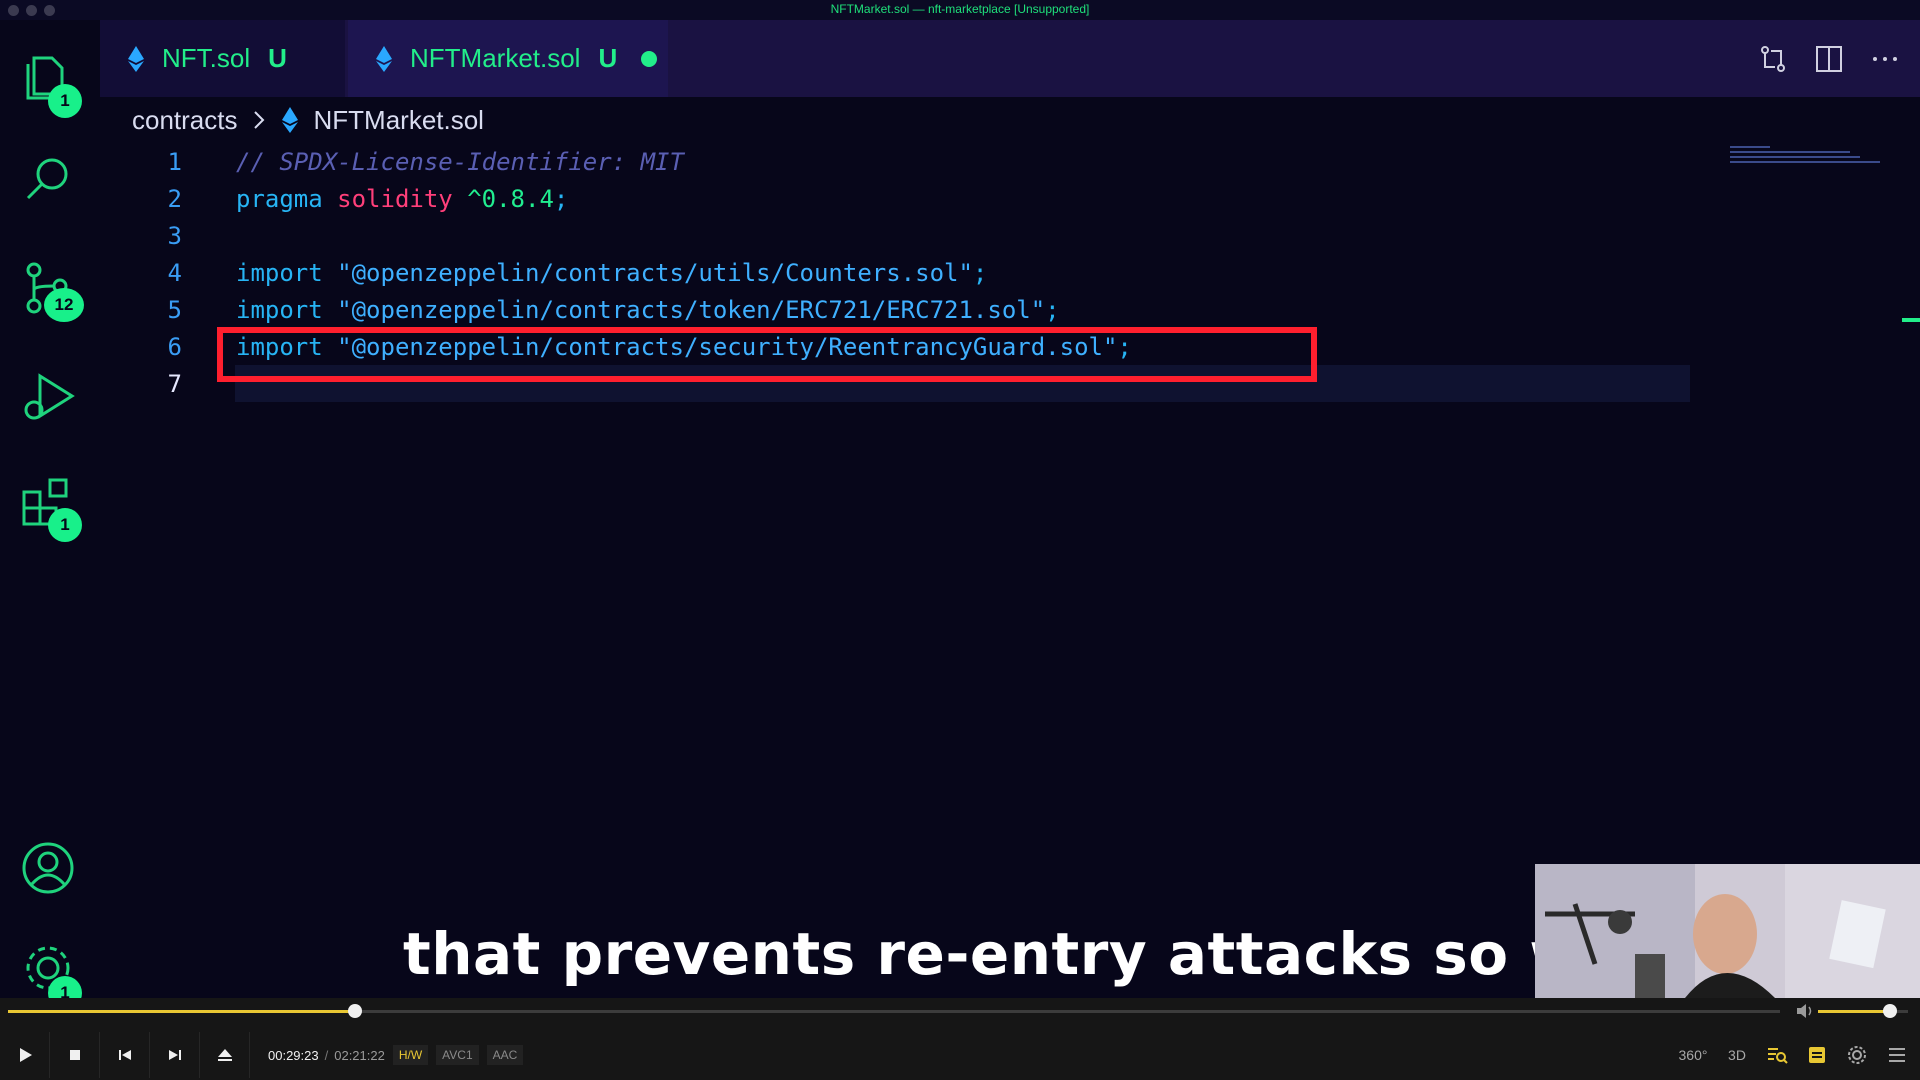 This screenshot has height=1080, width=1920. I want to click on preferences-button, so click(1857, 1055).